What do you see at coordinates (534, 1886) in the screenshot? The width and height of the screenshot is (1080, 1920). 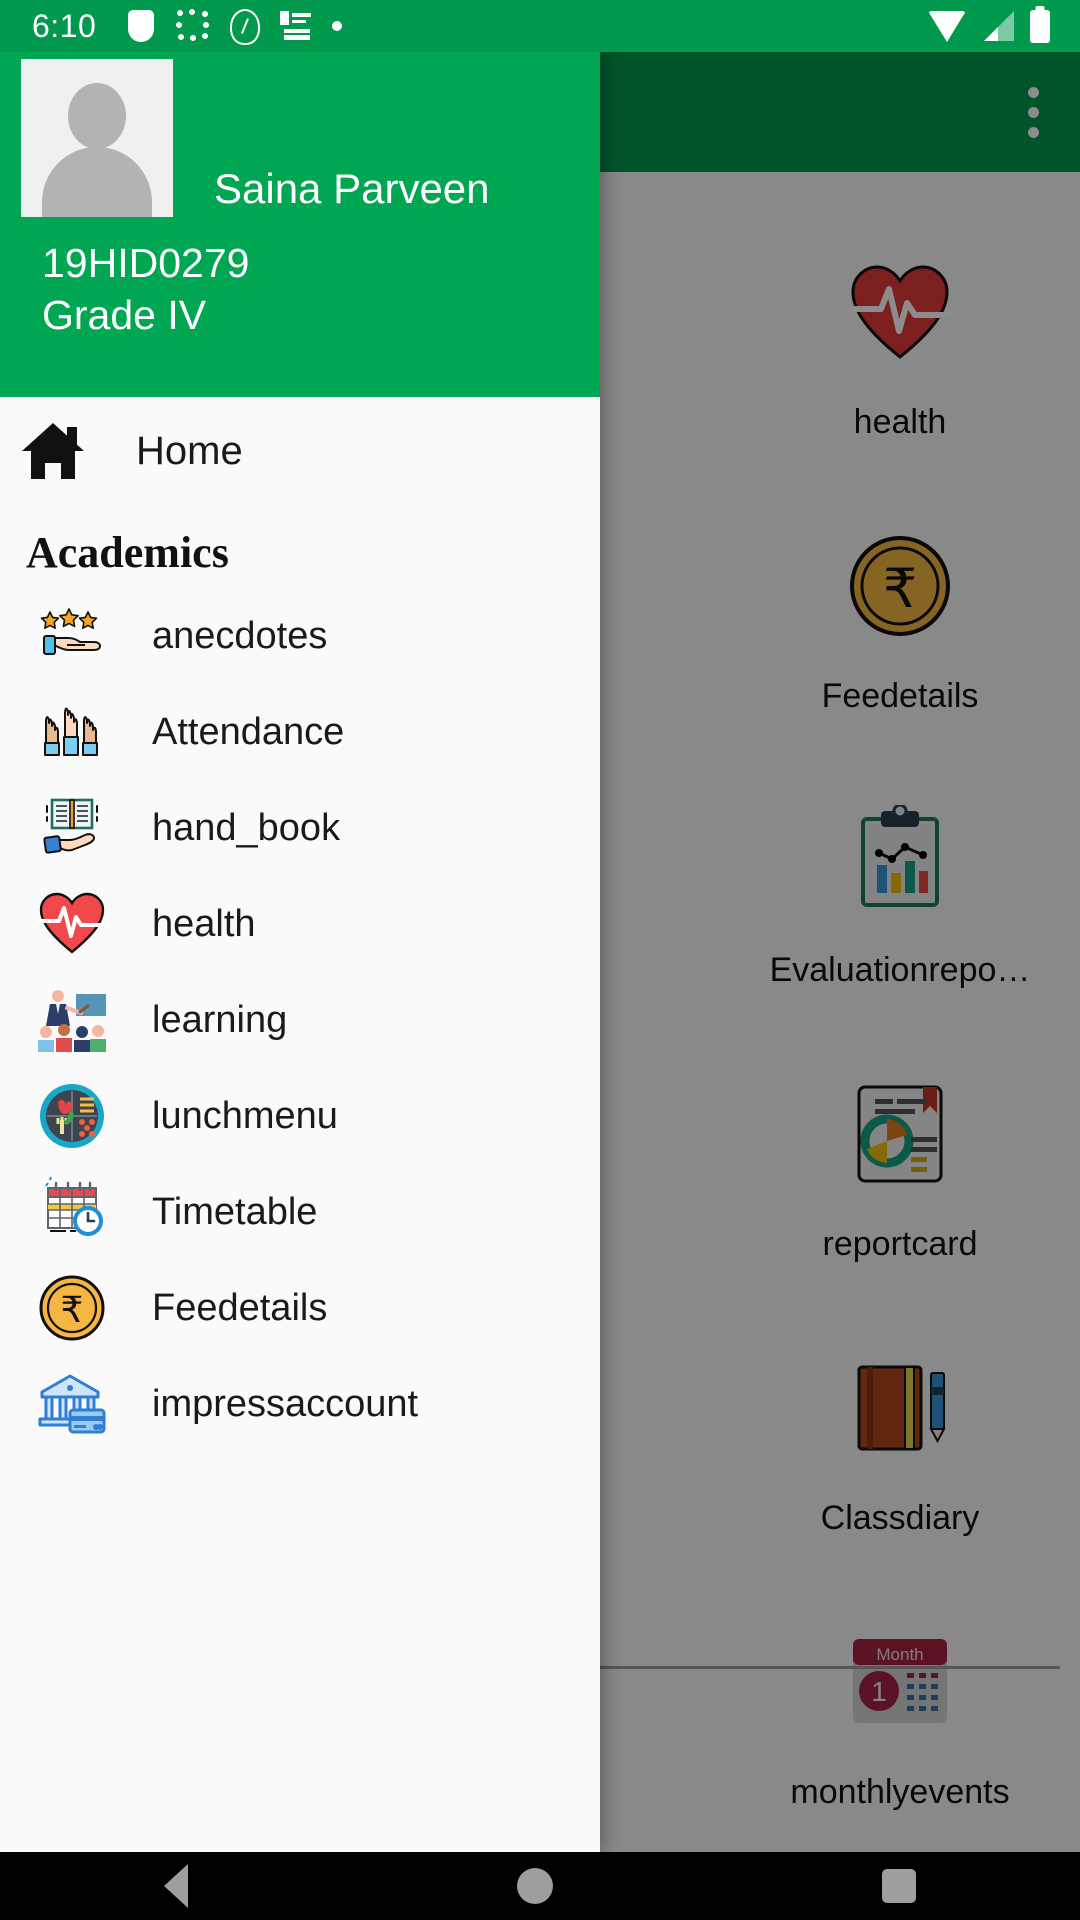 I see `home-button` at bounding box center [534, 1886].